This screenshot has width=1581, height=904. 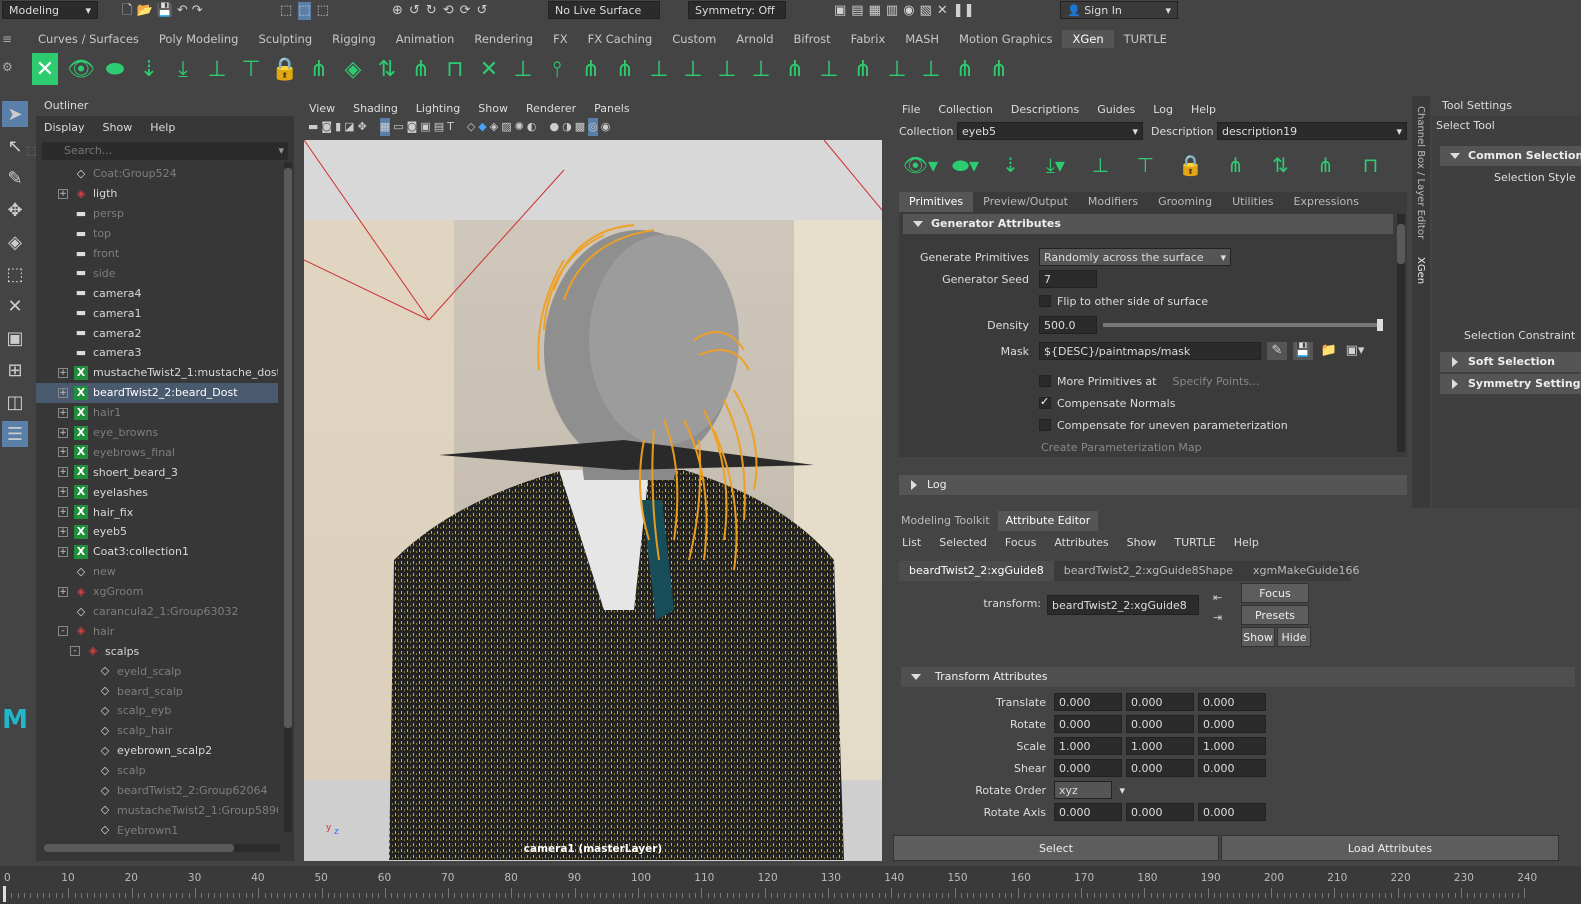 What do you see at coordinates (164, 150) in the screenshot?
I see `outliner-search-input` at bounding box center [164, 150].